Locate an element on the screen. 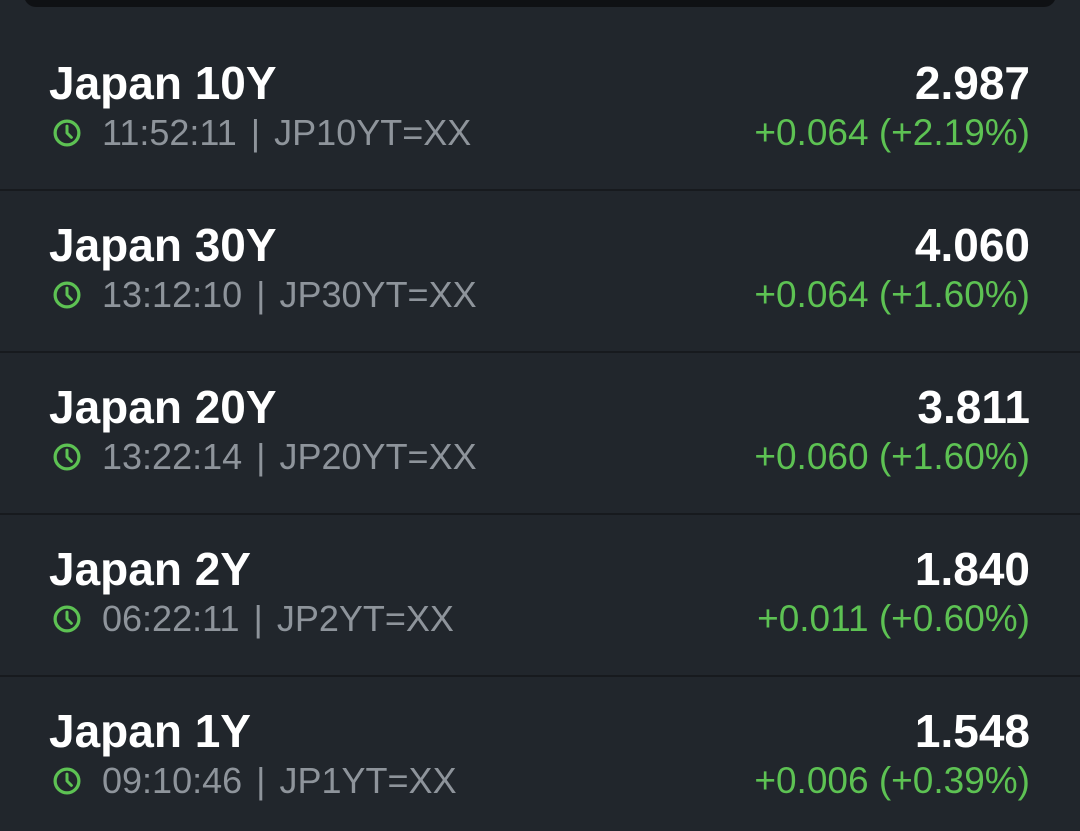  quote-meta: 09:10:46 | JP1YT=XX is located at coordinates (254, 781).